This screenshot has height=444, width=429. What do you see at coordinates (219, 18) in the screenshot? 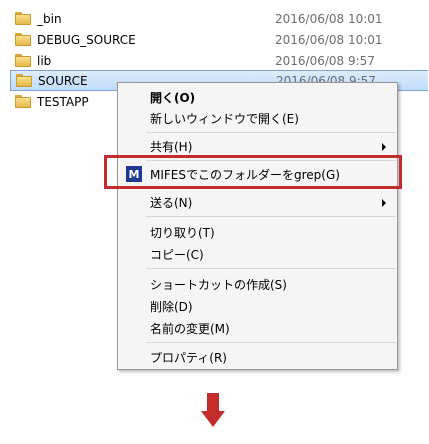
I see `file-row-bin: _bin 2016/06/08 10:01` at bounding box center [219, 18].